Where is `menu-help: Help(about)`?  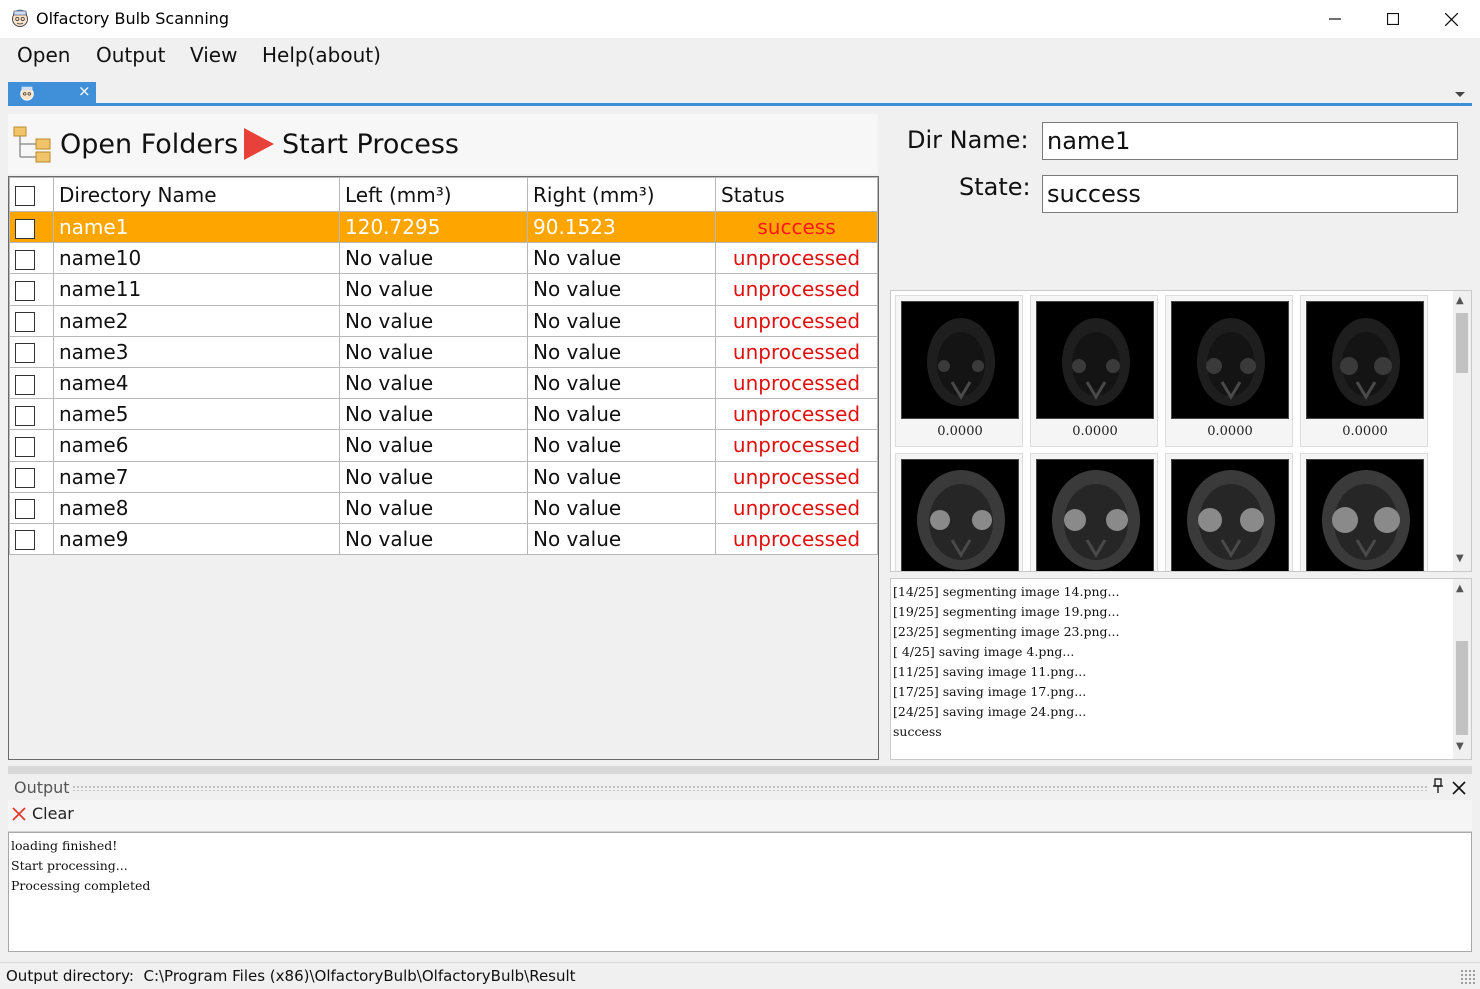 menu-help: Help(about) is located at coordinates (321, 55).